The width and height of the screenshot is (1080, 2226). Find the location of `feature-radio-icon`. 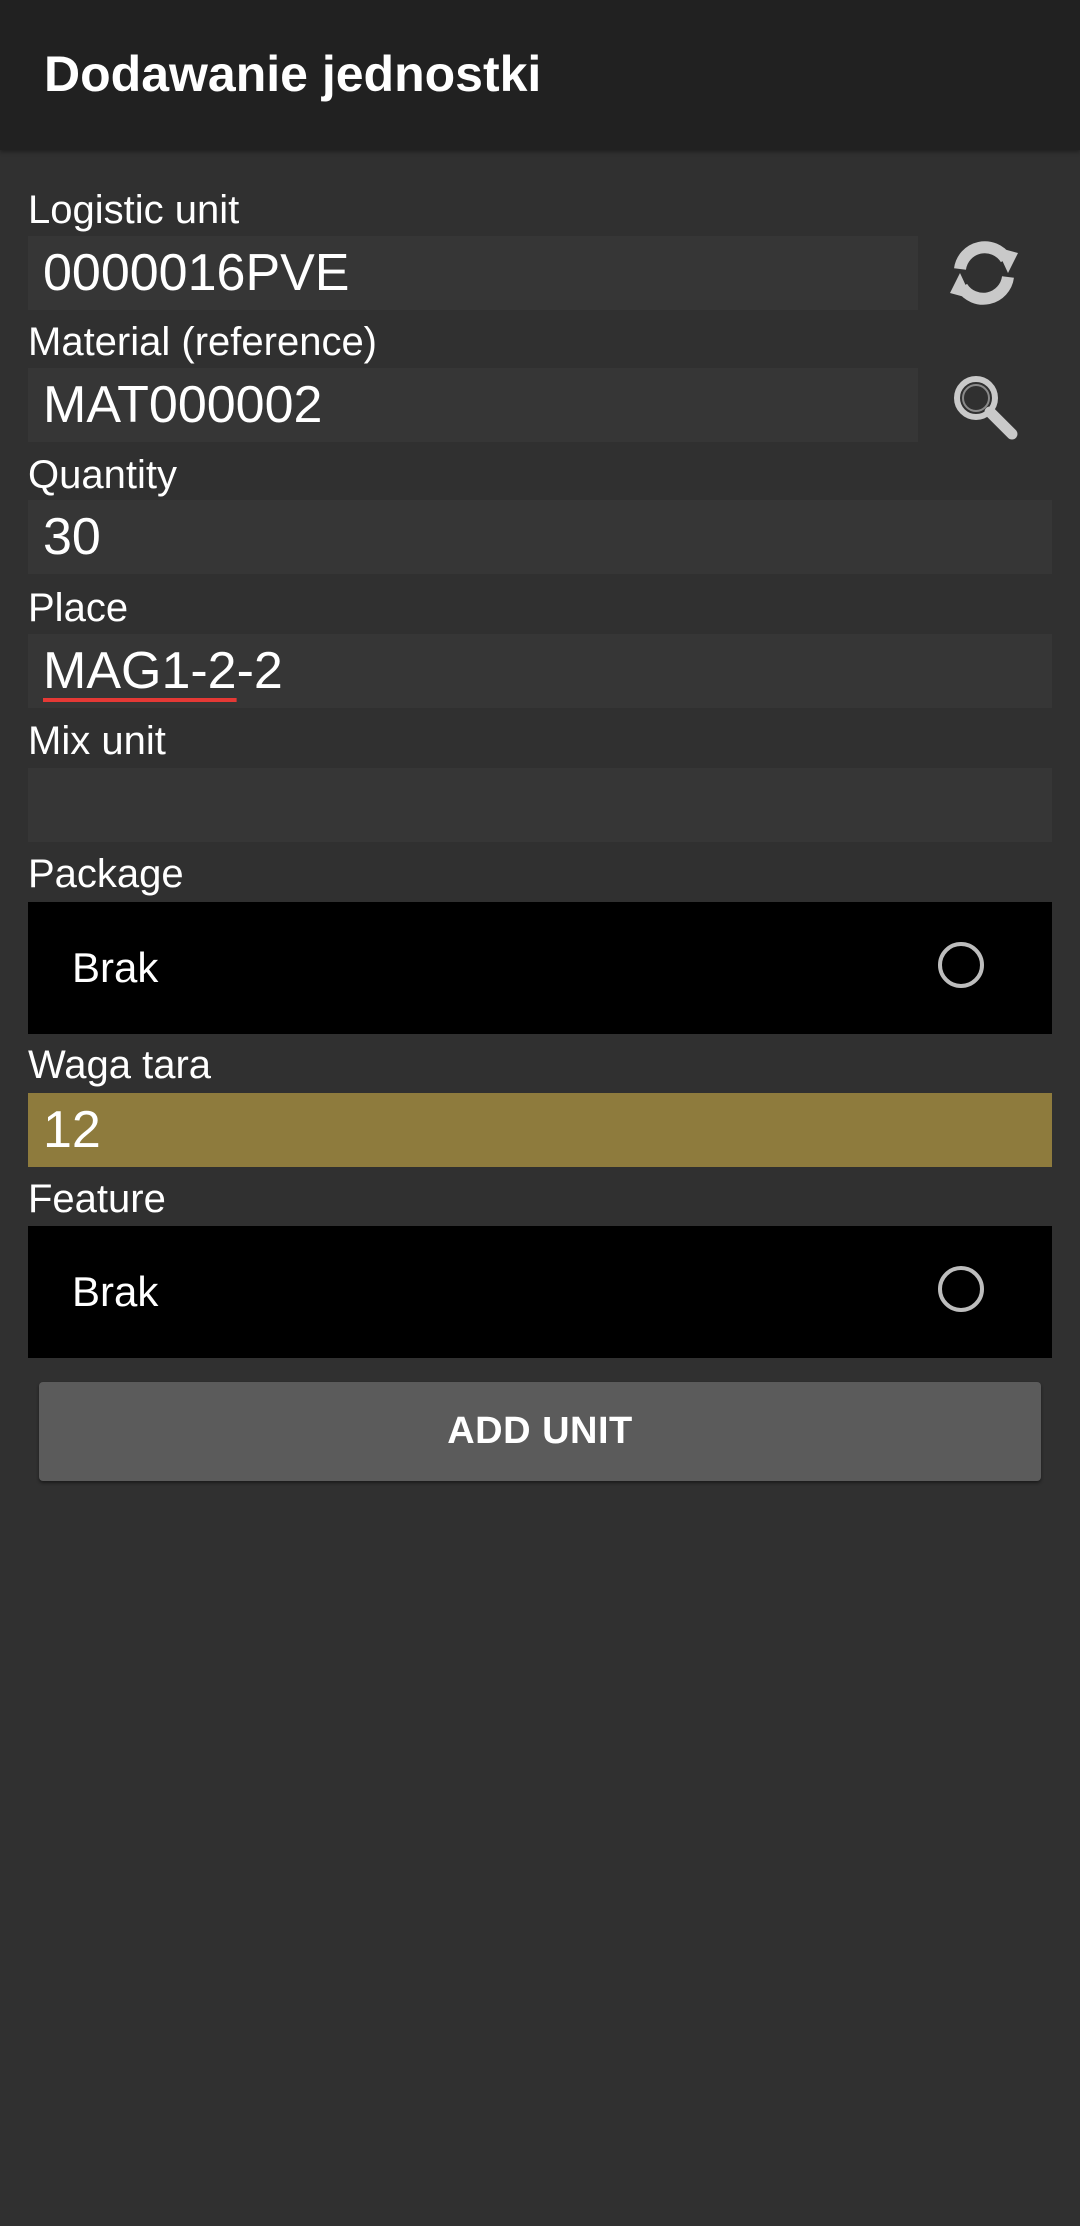

feature-radio-icon is located at coordinates (961, 1289).